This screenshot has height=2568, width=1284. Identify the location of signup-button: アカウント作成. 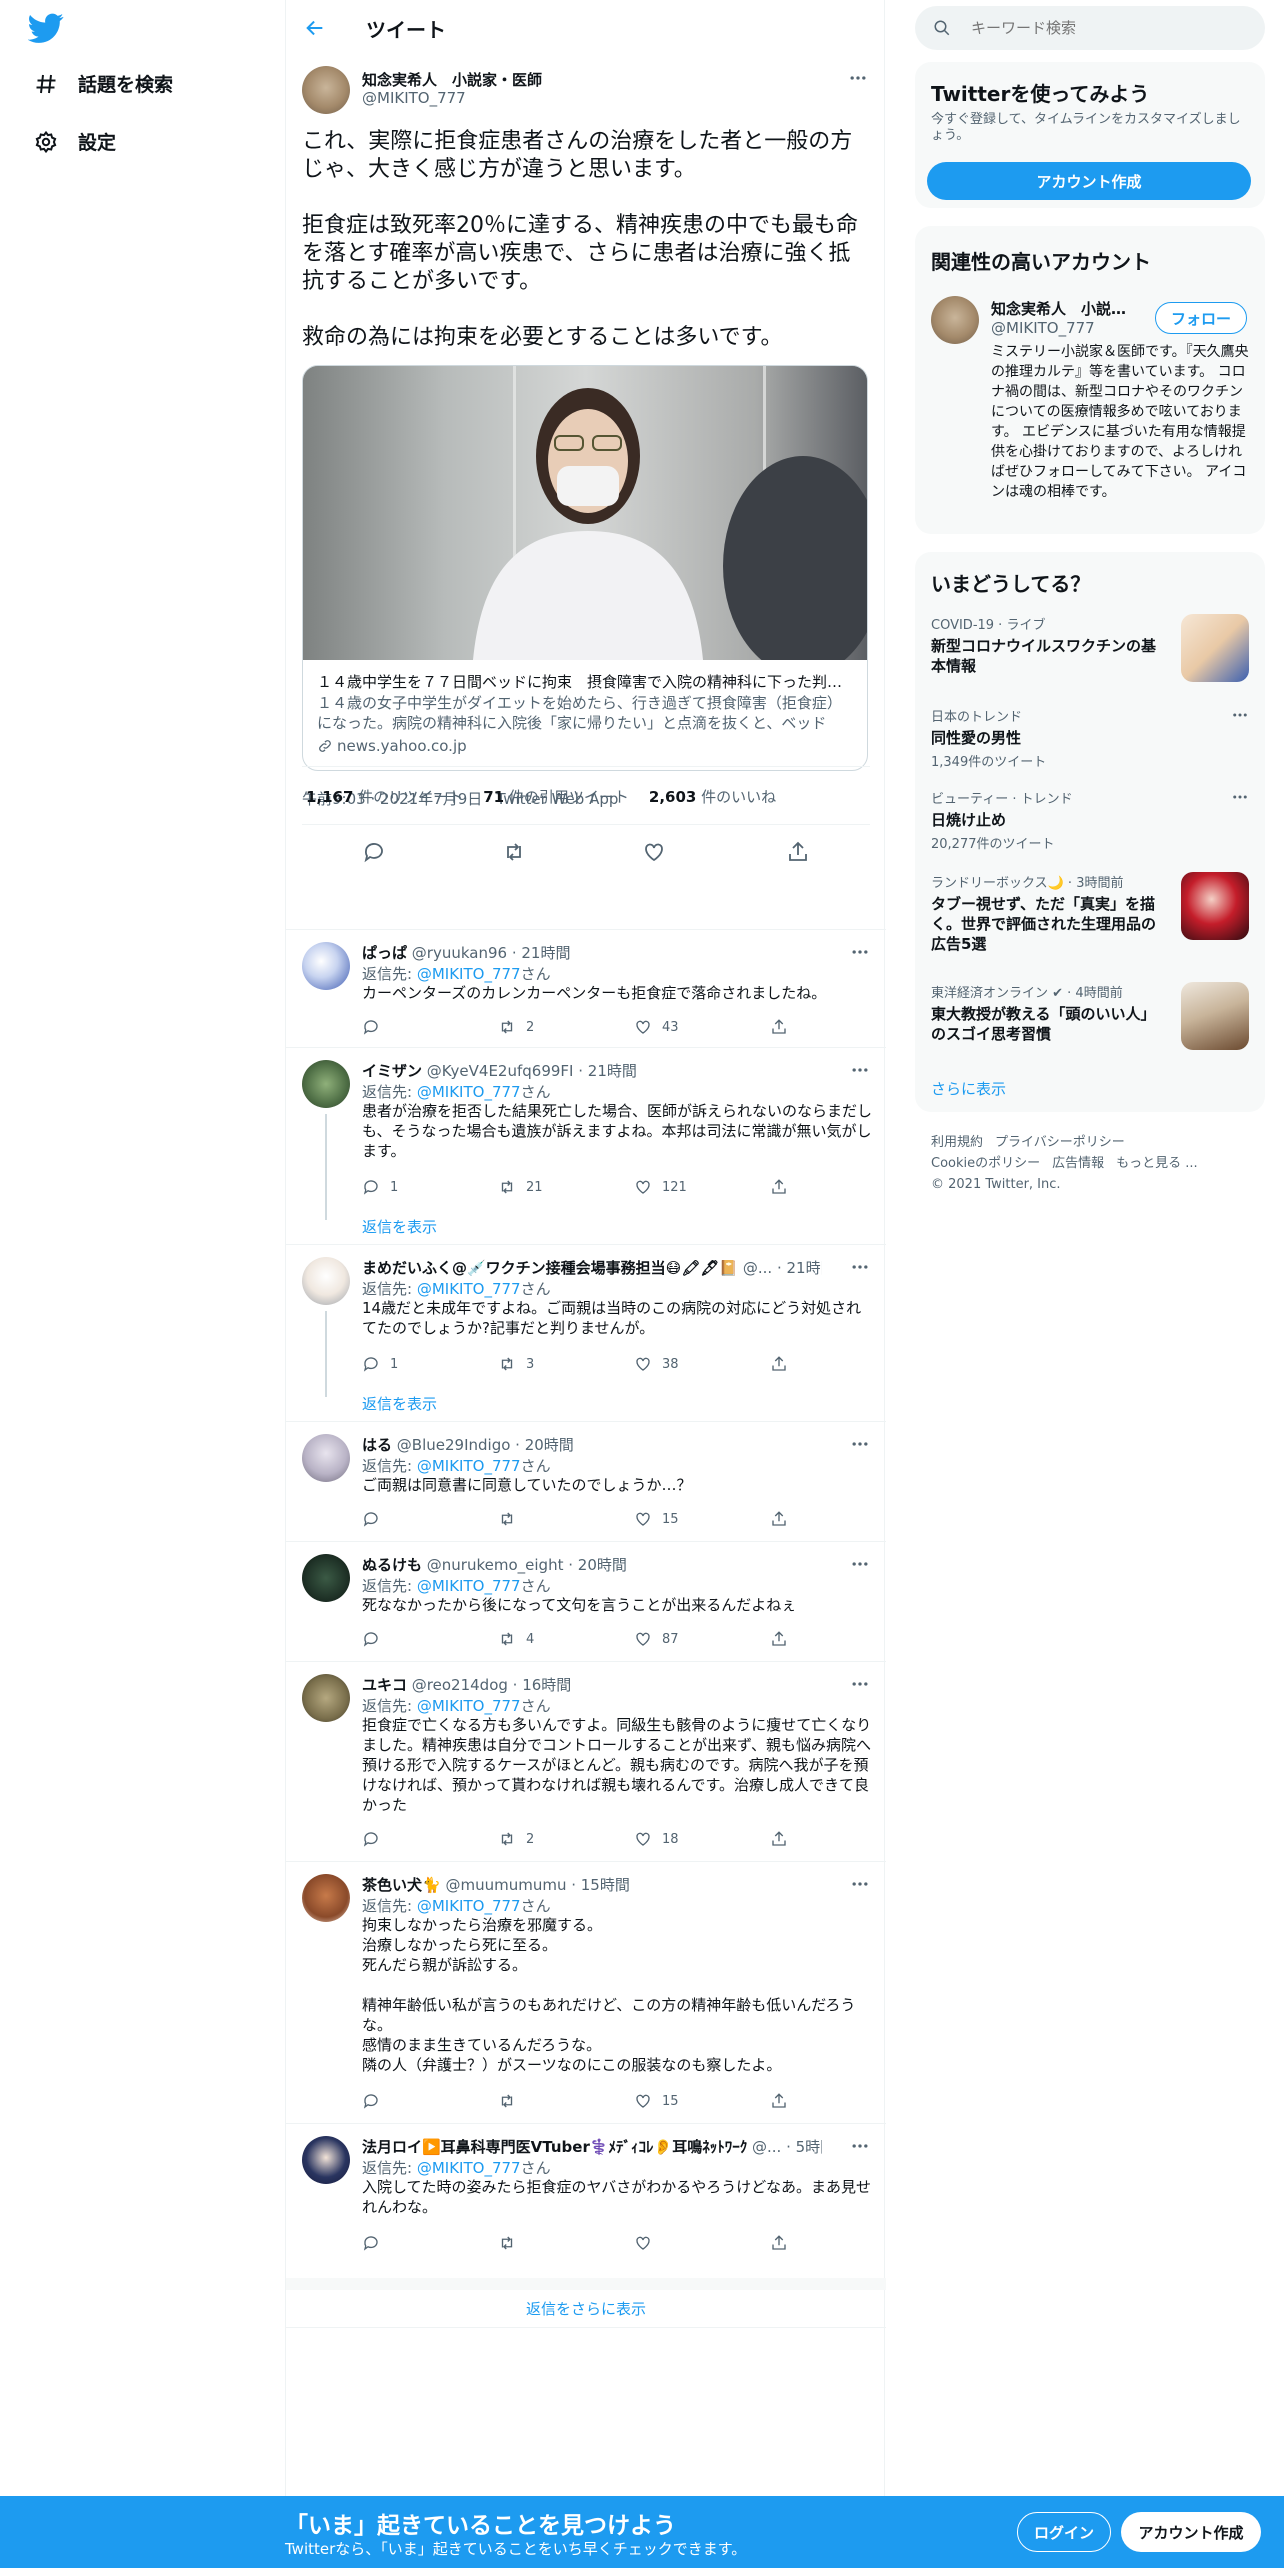
(1191, 2532).